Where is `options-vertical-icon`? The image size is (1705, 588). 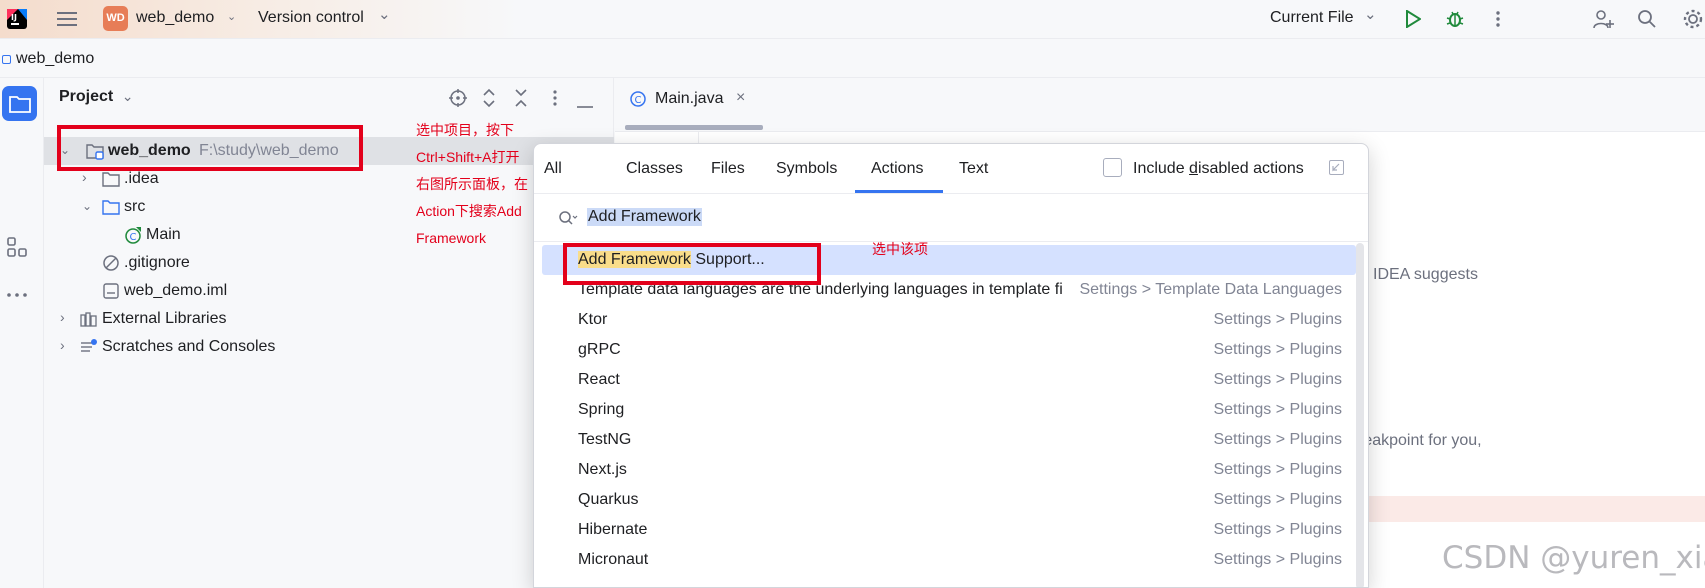
options-vertical-icon is located at coordinates (555, 98).